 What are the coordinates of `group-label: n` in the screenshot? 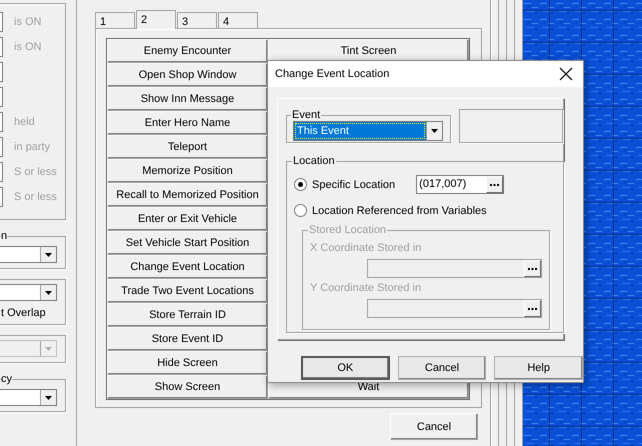 It's located at (4, 236).